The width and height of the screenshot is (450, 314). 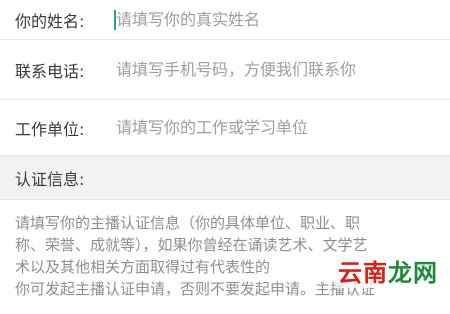 What do you see at coordinates (115, 19) in the screenshot?
I see `text-cursor` at bounding box center [115, 19].